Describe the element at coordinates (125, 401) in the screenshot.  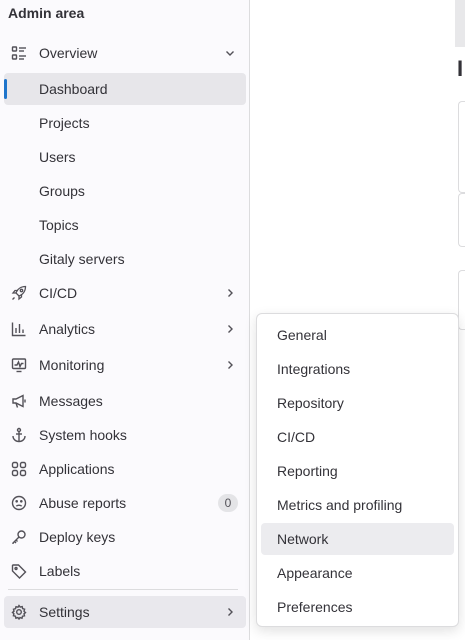
I see `sidebar-item-messages: Messages` at that location.